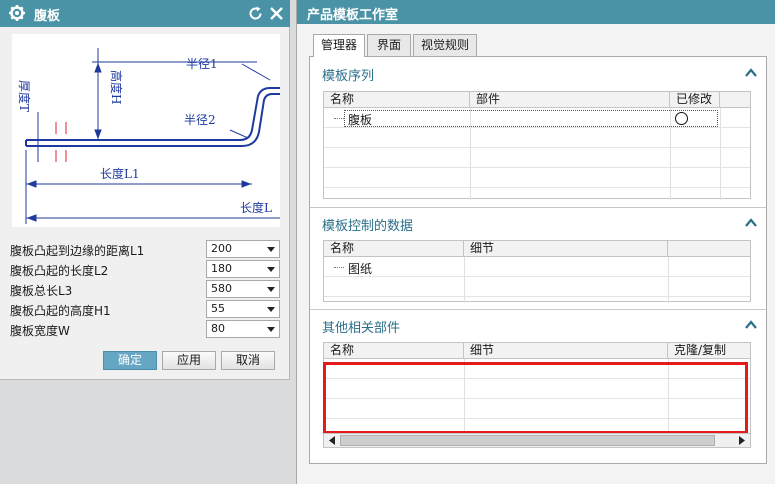 This screenshot has width=775, height=484. I want to click on combo-value: 580, so click(221, 288).